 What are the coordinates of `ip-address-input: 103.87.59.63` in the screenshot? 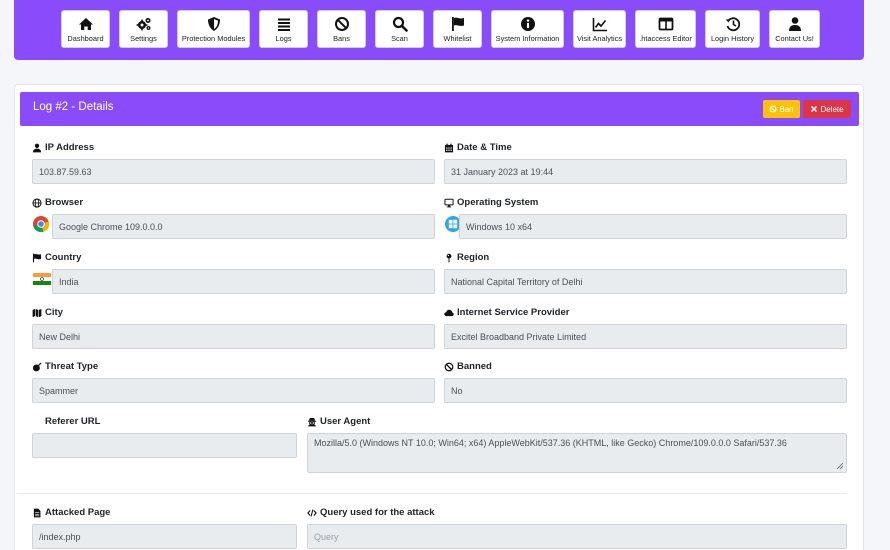 It's located at (233, 171).